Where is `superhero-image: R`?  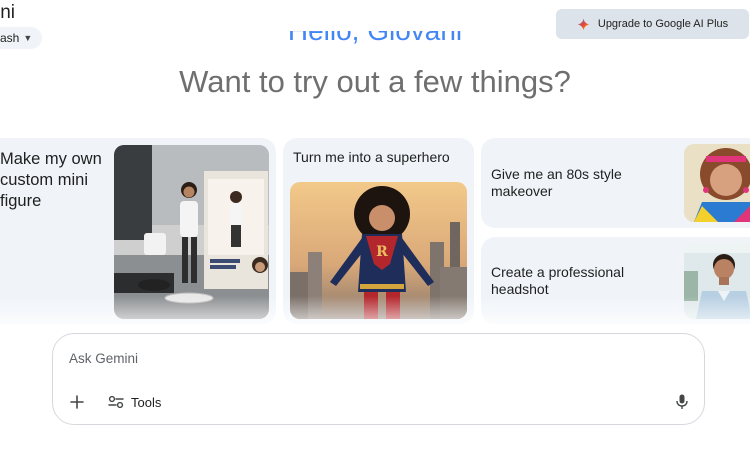 superhero-image: R is located at coordinates (378, 250).